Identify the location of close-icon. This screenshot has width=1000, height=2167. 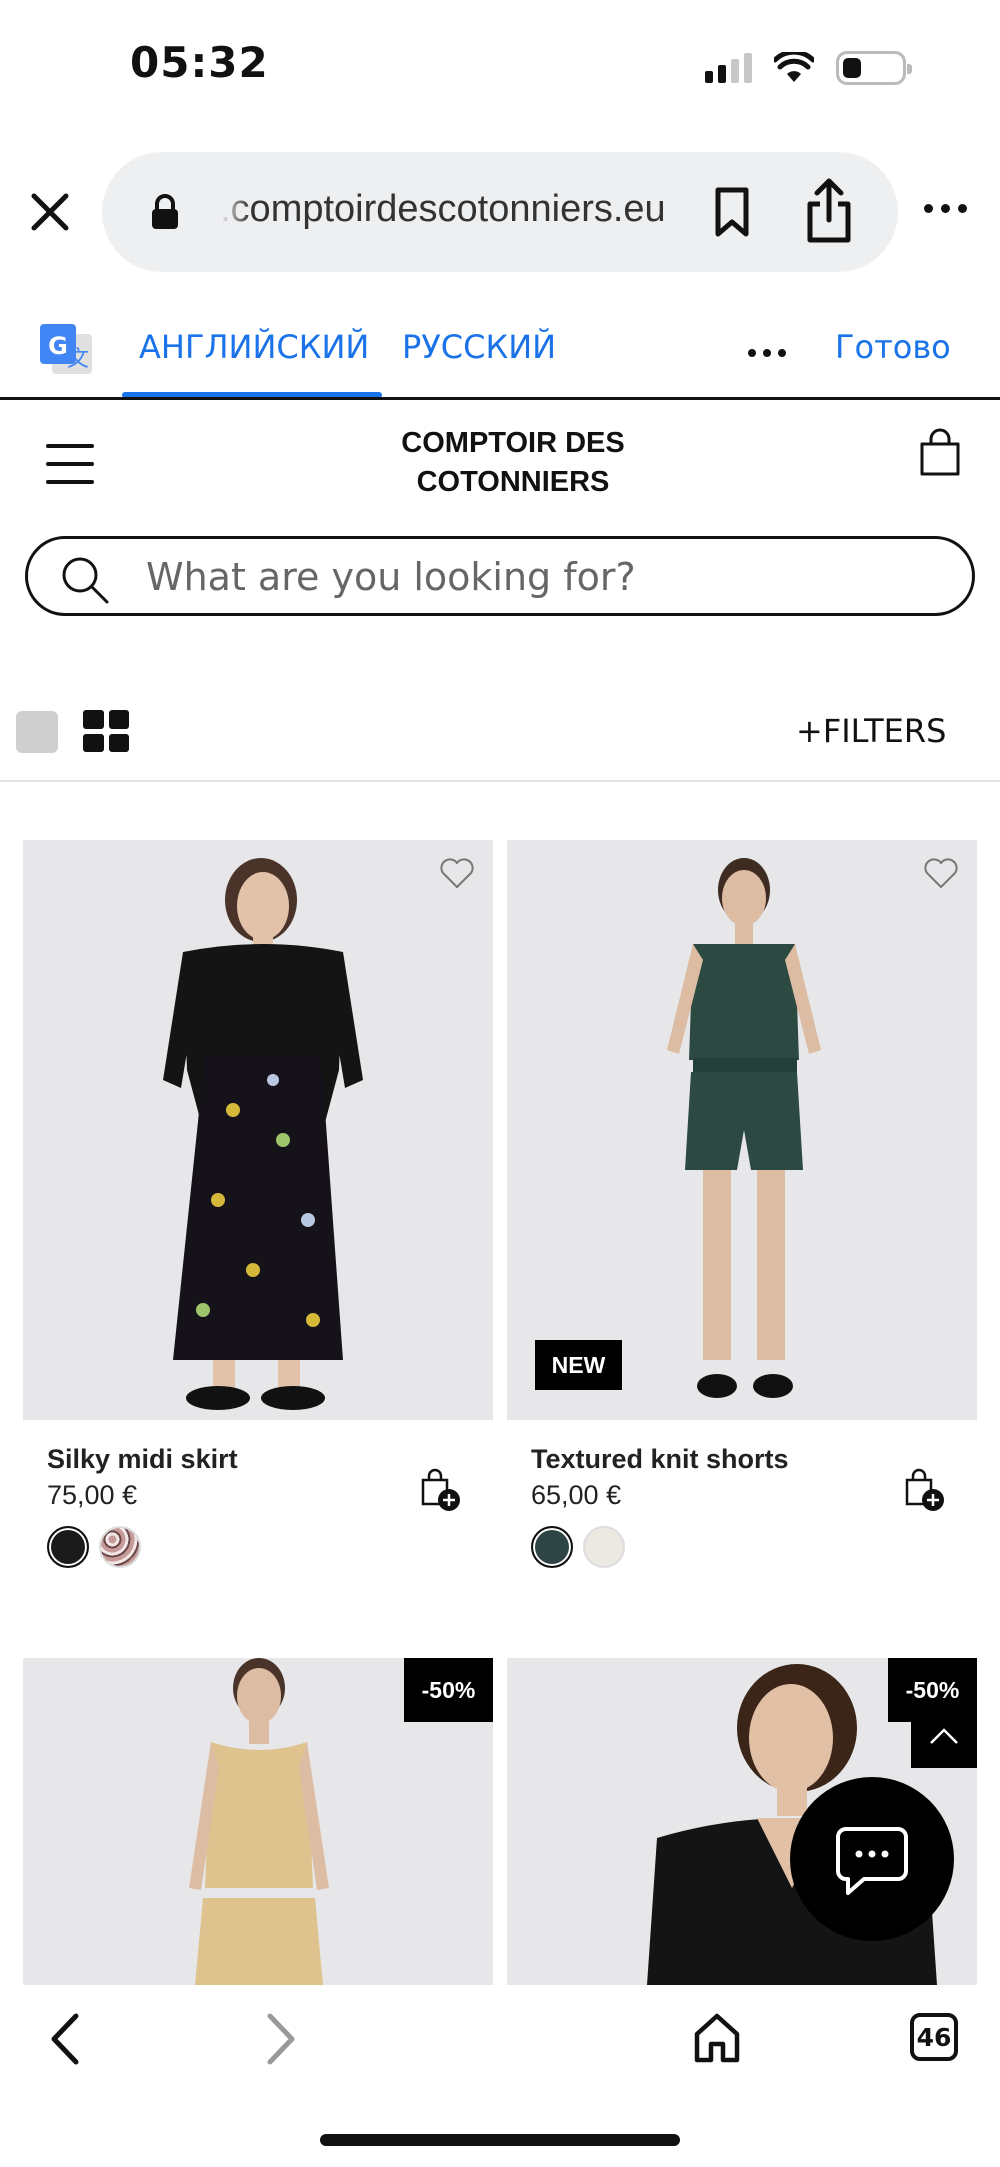
(50, 212).